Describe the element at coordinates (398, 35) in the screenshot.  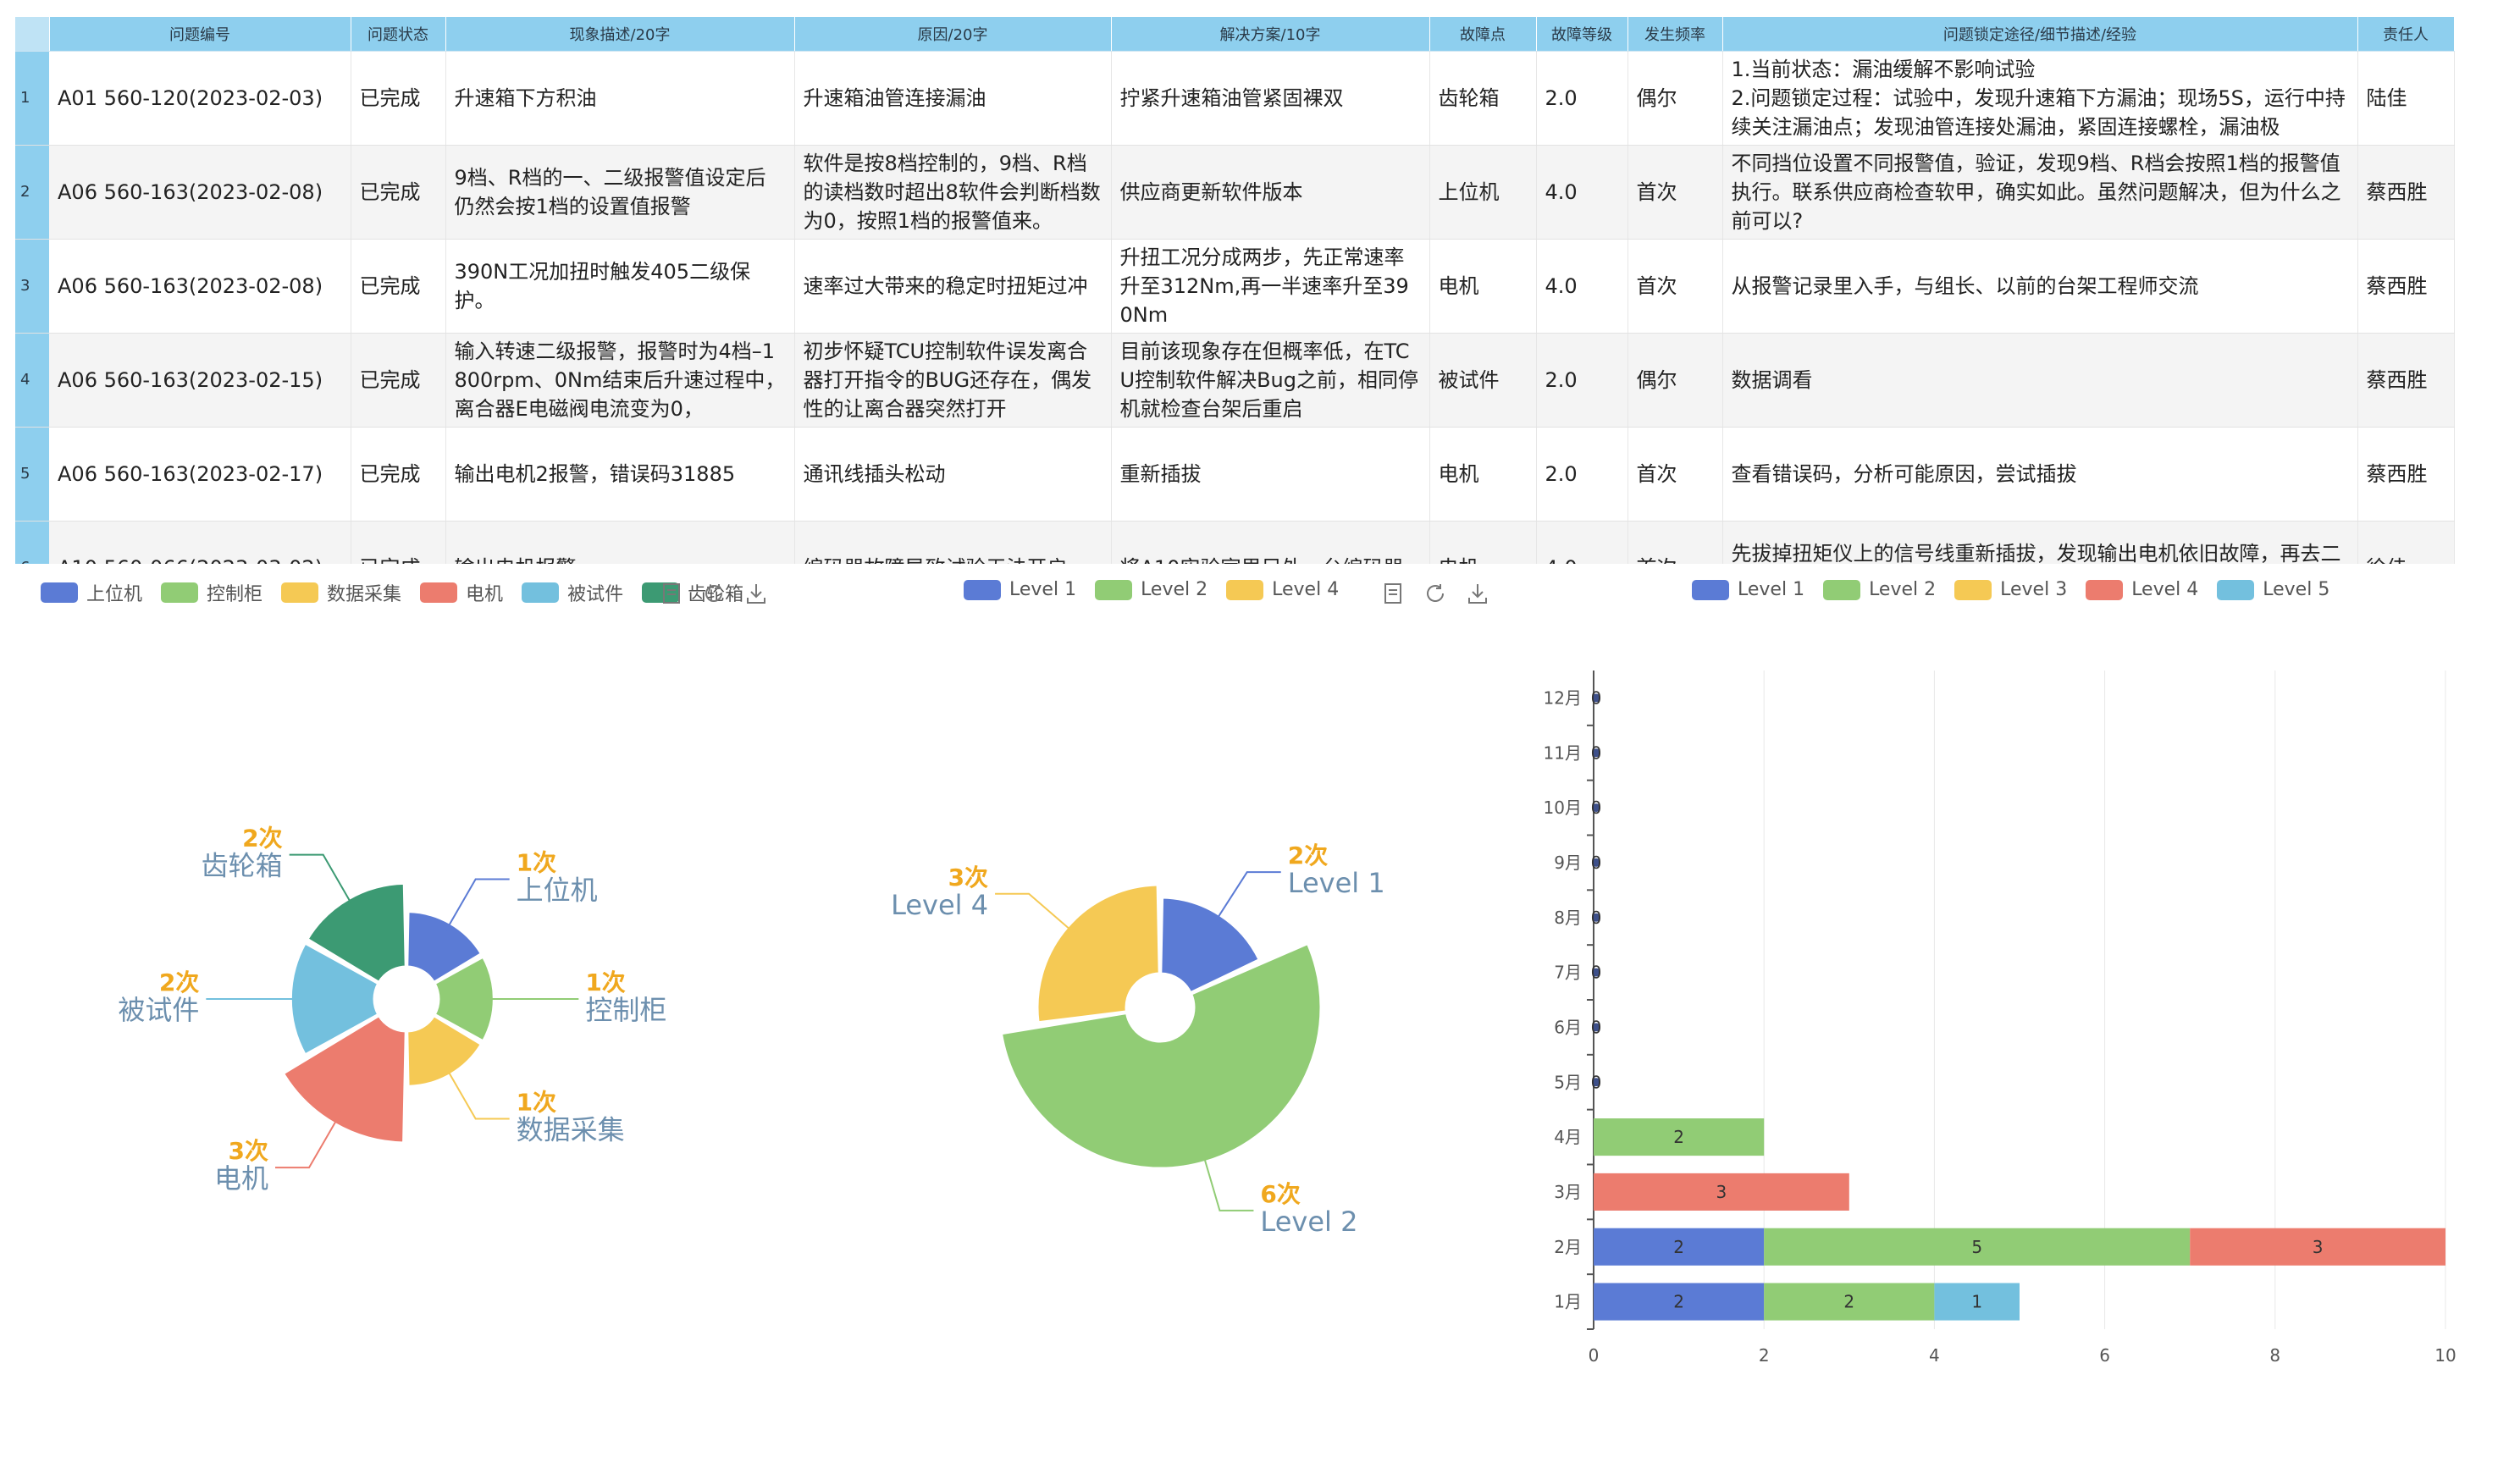
I see `column-header: 问题状态` at that location.